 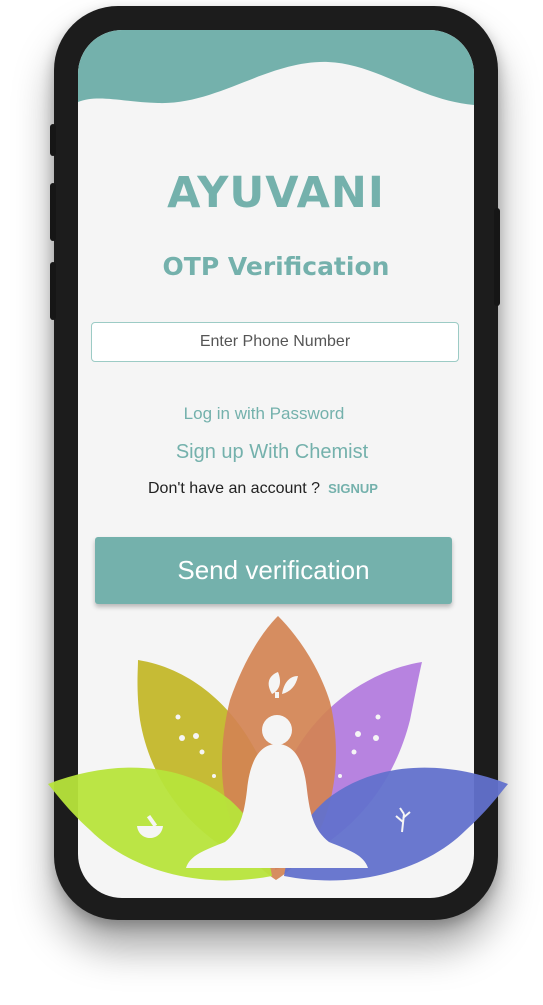 I want to click on send-verification-button: Send verification, so click(x=273, y=570).